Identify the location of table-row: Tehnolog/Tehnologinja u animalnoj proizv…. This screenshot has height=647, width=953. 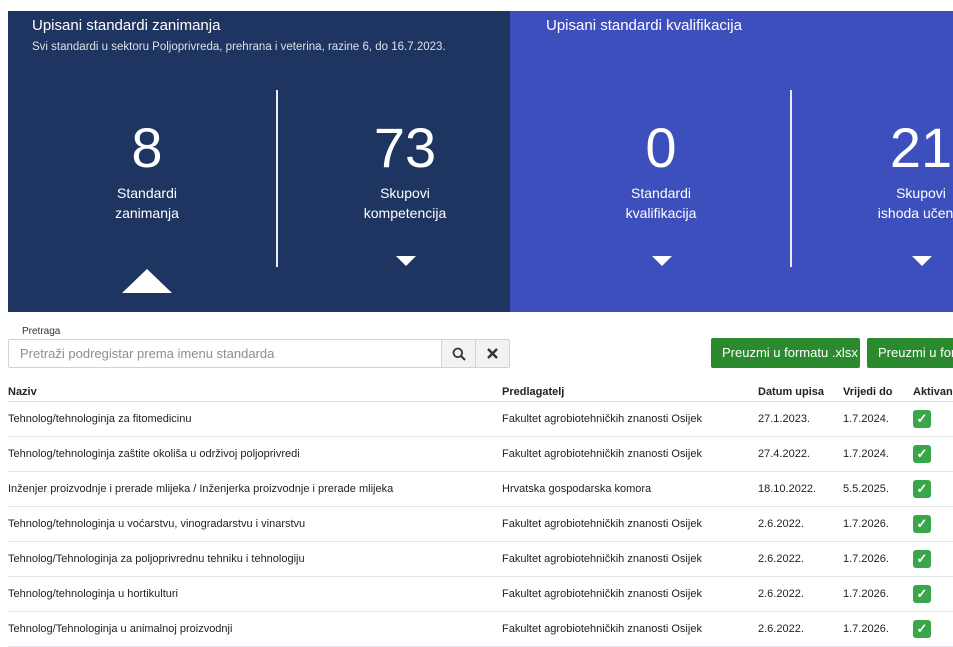
(480, 629).